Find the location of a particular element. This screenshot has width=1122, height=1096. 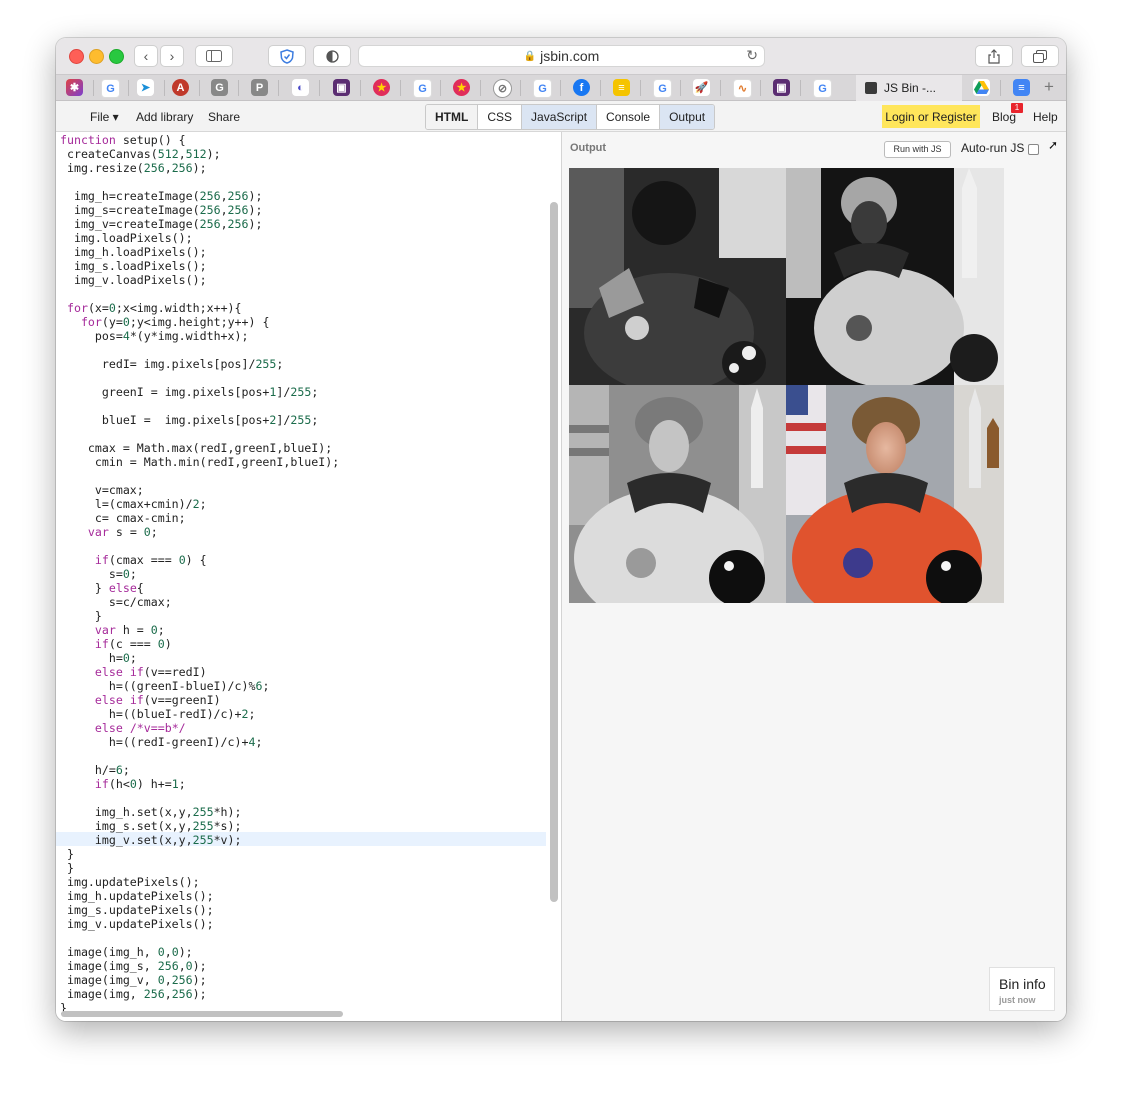

code-line: img_s=createImage(256,256); is located at coordinates (161, 210).